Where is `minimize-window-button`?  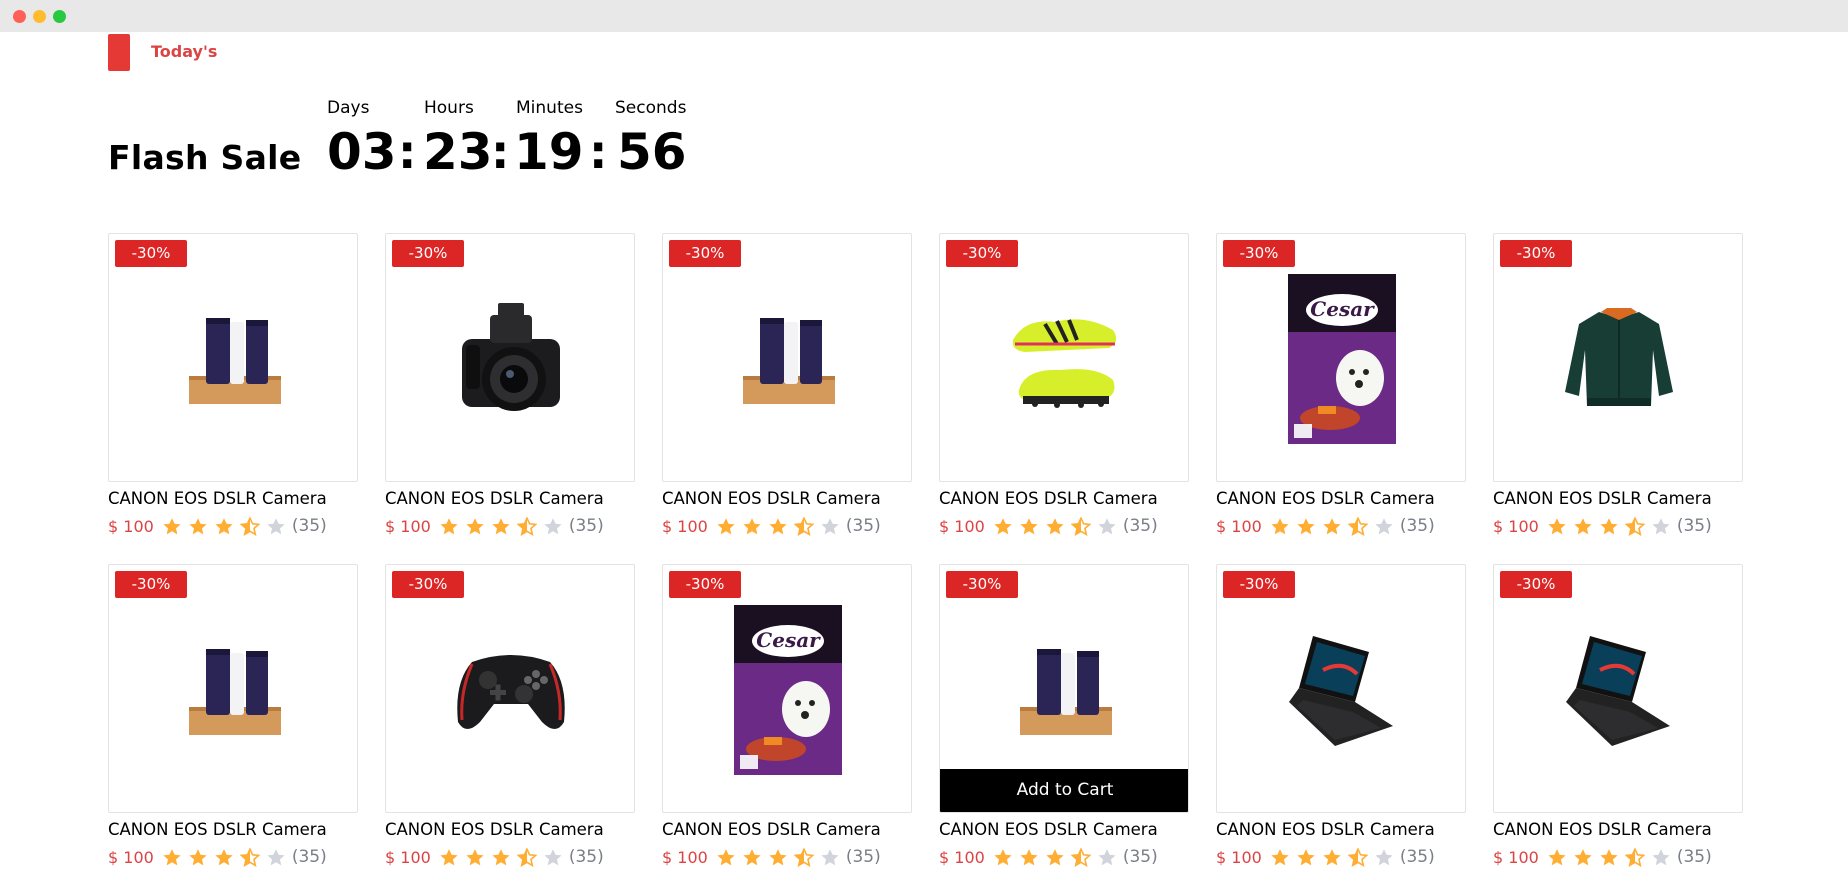 minimize-window-button is located at coordinates (39, 16).